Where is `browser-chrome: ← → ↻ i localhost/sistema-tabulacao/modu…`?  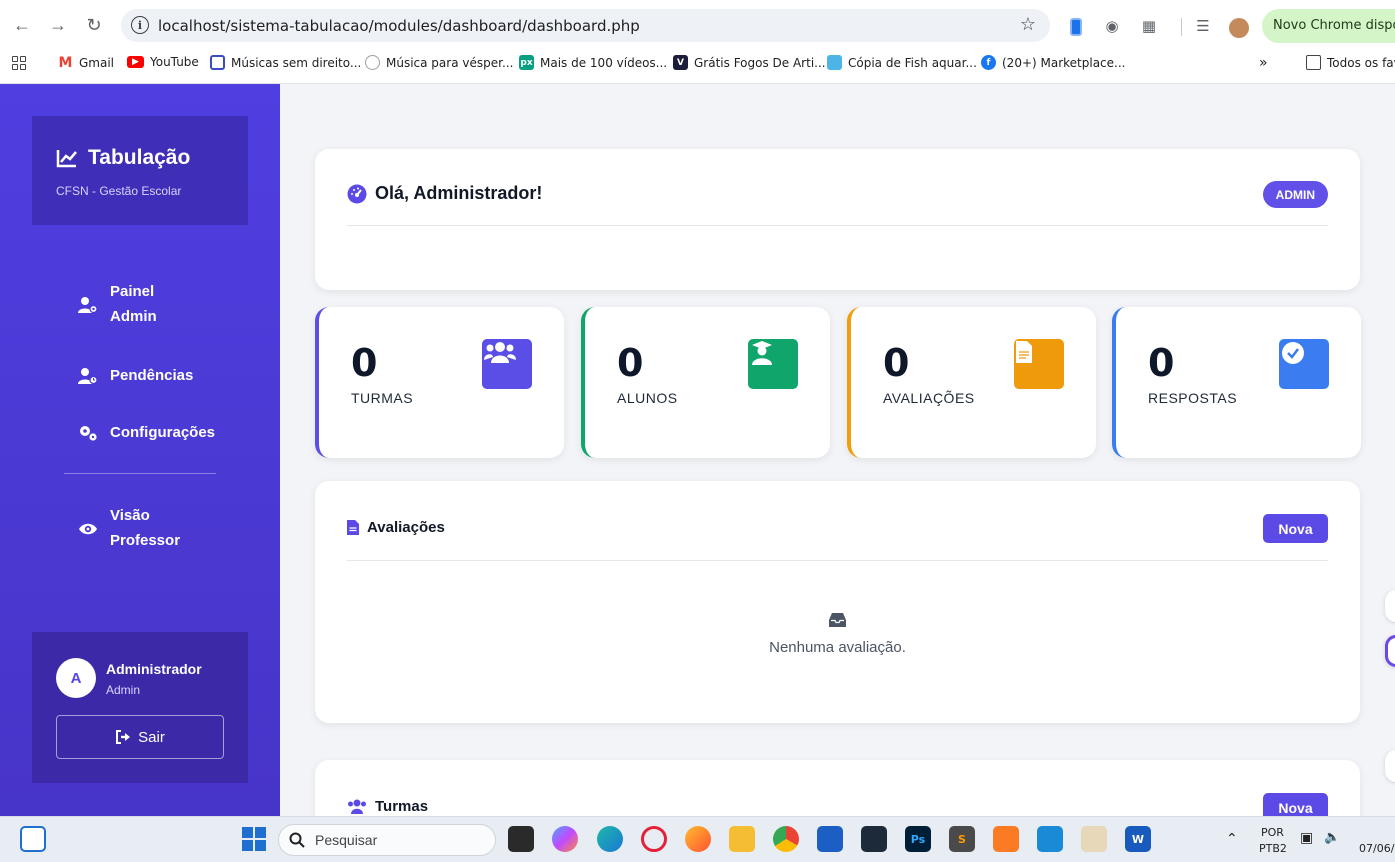 browser-chrome: ← → ↻ i localhost/sistema-tabulacao/modu… is located at coordinates (697, 42).